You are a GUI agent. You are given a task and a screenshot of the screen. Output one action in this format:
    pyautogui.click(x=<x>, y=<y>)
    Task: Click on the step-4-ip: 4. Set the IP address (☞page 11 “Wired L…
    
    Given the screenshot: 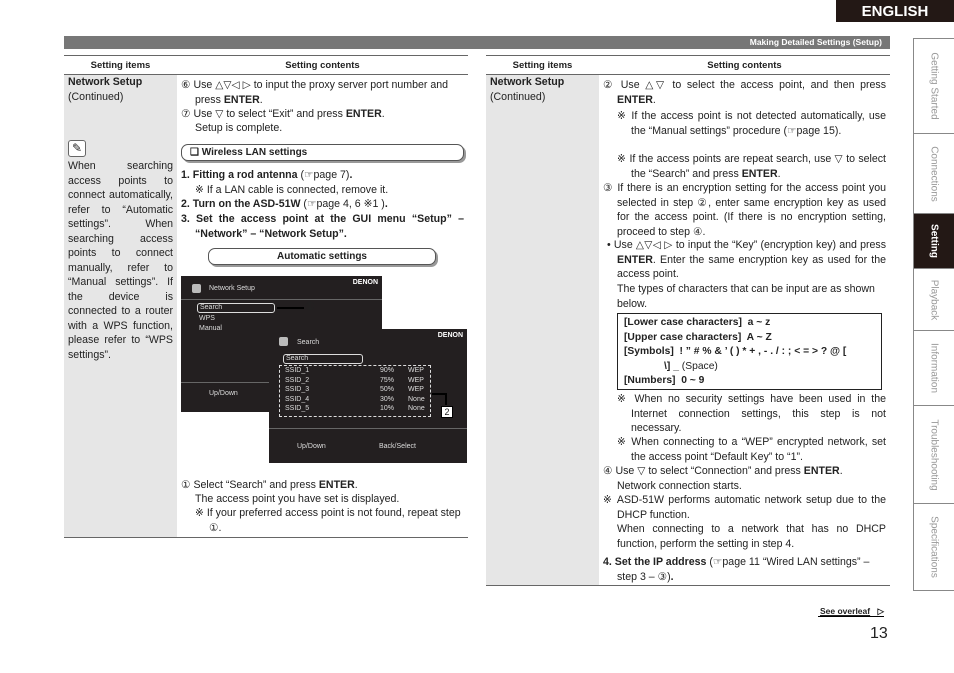 What is the action you would take?
    pyautogui.click(x=744, y=569)
    